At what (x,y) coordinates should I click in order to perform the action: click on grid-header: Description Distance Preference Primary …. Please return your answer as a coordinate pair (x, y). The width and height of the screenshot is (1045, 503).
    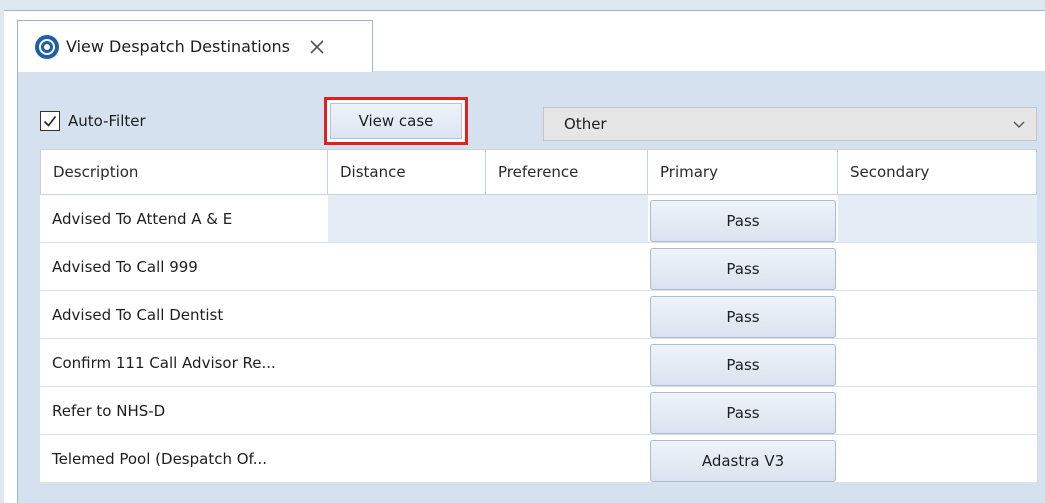
    Looking at the image, I should click on (538, 172).